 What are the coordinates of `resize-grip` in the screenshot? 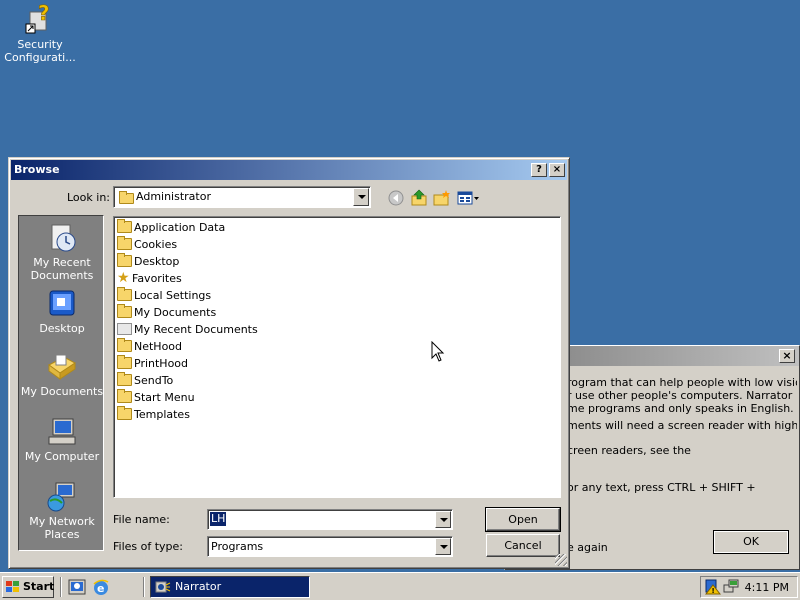 It's located at (561, 560).